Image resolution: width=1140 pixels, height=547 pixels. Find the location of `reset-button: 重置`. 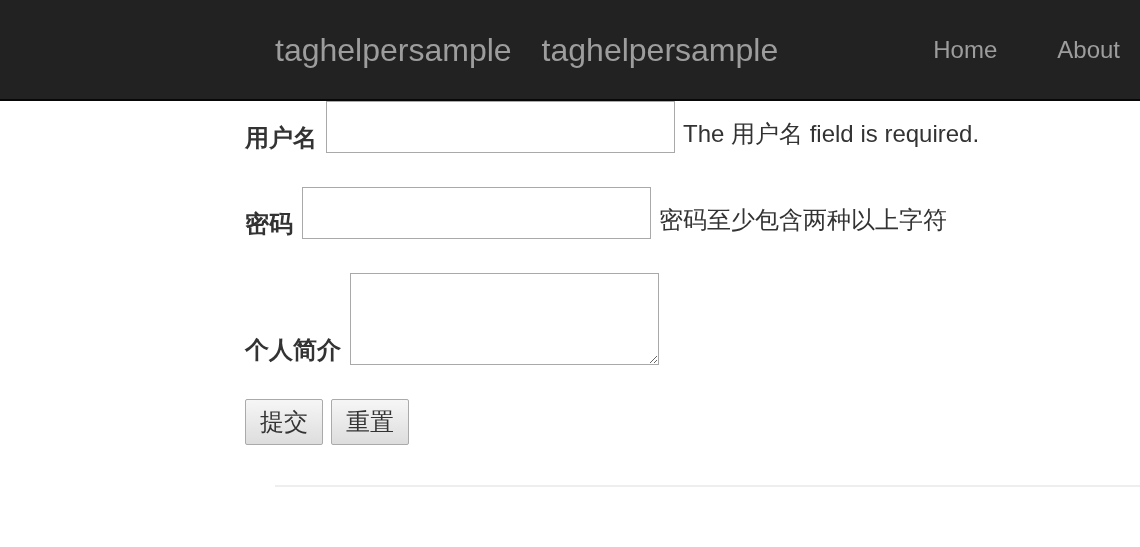

reset-button: 重置 is located at coordinates (370, 422).